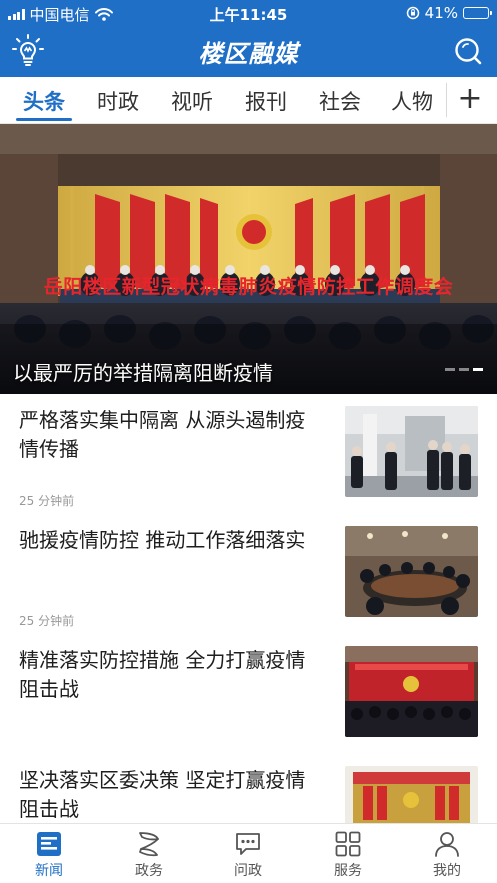  What do you see at coordinates (441, 13) in the screenshot?
I see `battery-percent: 41%` at bounding box center [441, 13].